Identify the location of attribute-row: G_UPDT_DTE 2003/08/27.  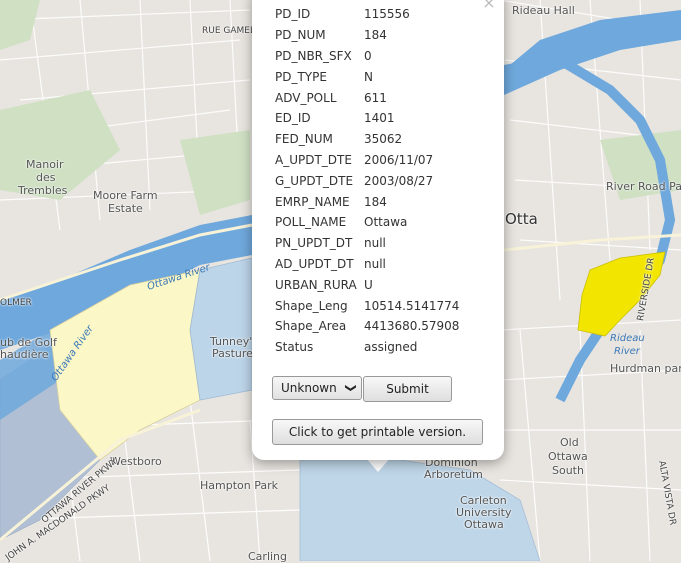
(367, 180).